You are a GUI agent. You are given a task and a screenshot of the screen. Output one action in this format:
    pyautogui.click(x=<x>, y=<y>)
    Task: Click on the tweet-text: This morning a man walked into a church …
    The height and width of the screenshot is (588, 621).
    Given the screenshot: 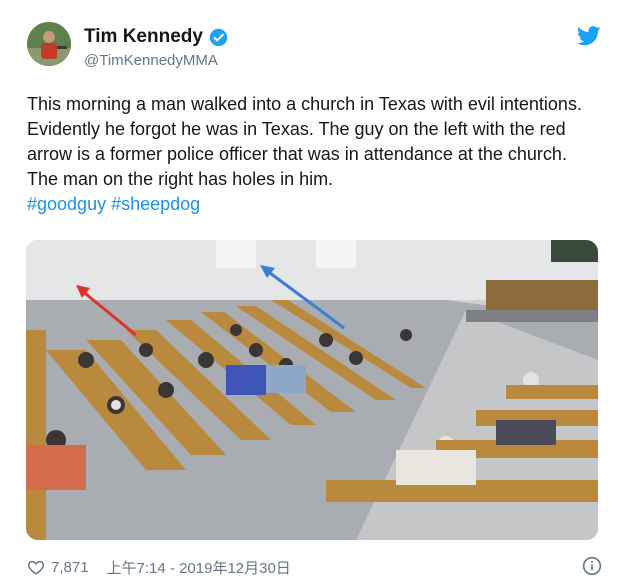 What is the action you would take?
    pyautogui.click(x=304, y=141)
    